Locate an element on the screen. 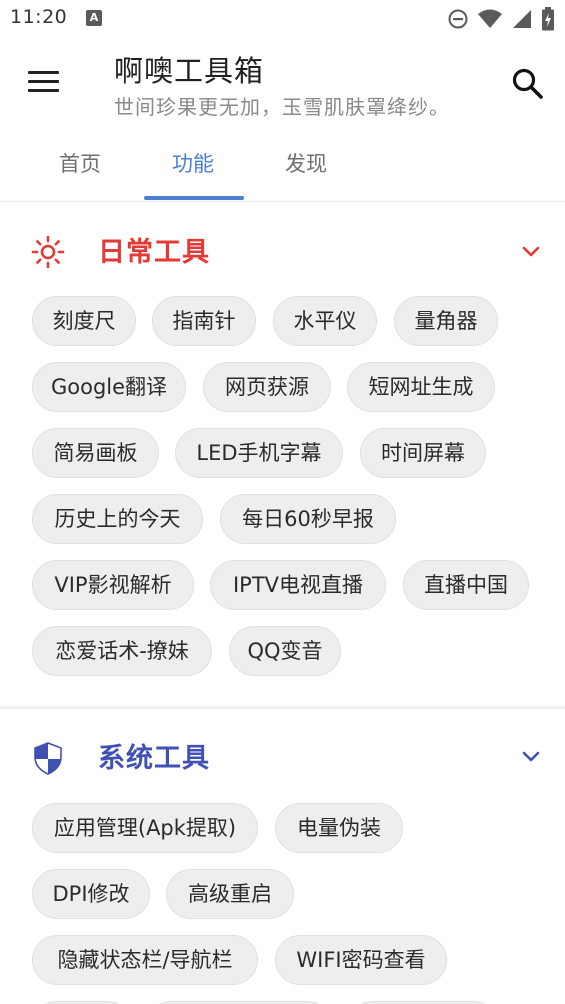 Image resolution: width=565 pixels, height=1004 pixels. app-subtitle: 世间珍果更无加，玉雪肌肤罩绛纱。 is located at coordinates (282, 107).